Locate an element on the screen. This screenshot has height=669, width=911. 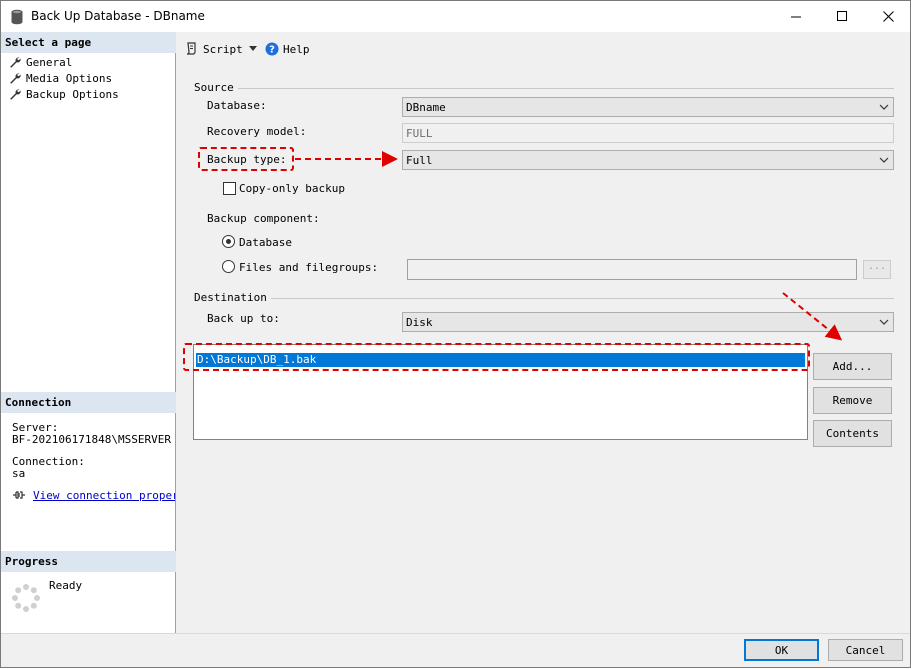
destination-group-label: Destination is located at coordinates (232, 297).